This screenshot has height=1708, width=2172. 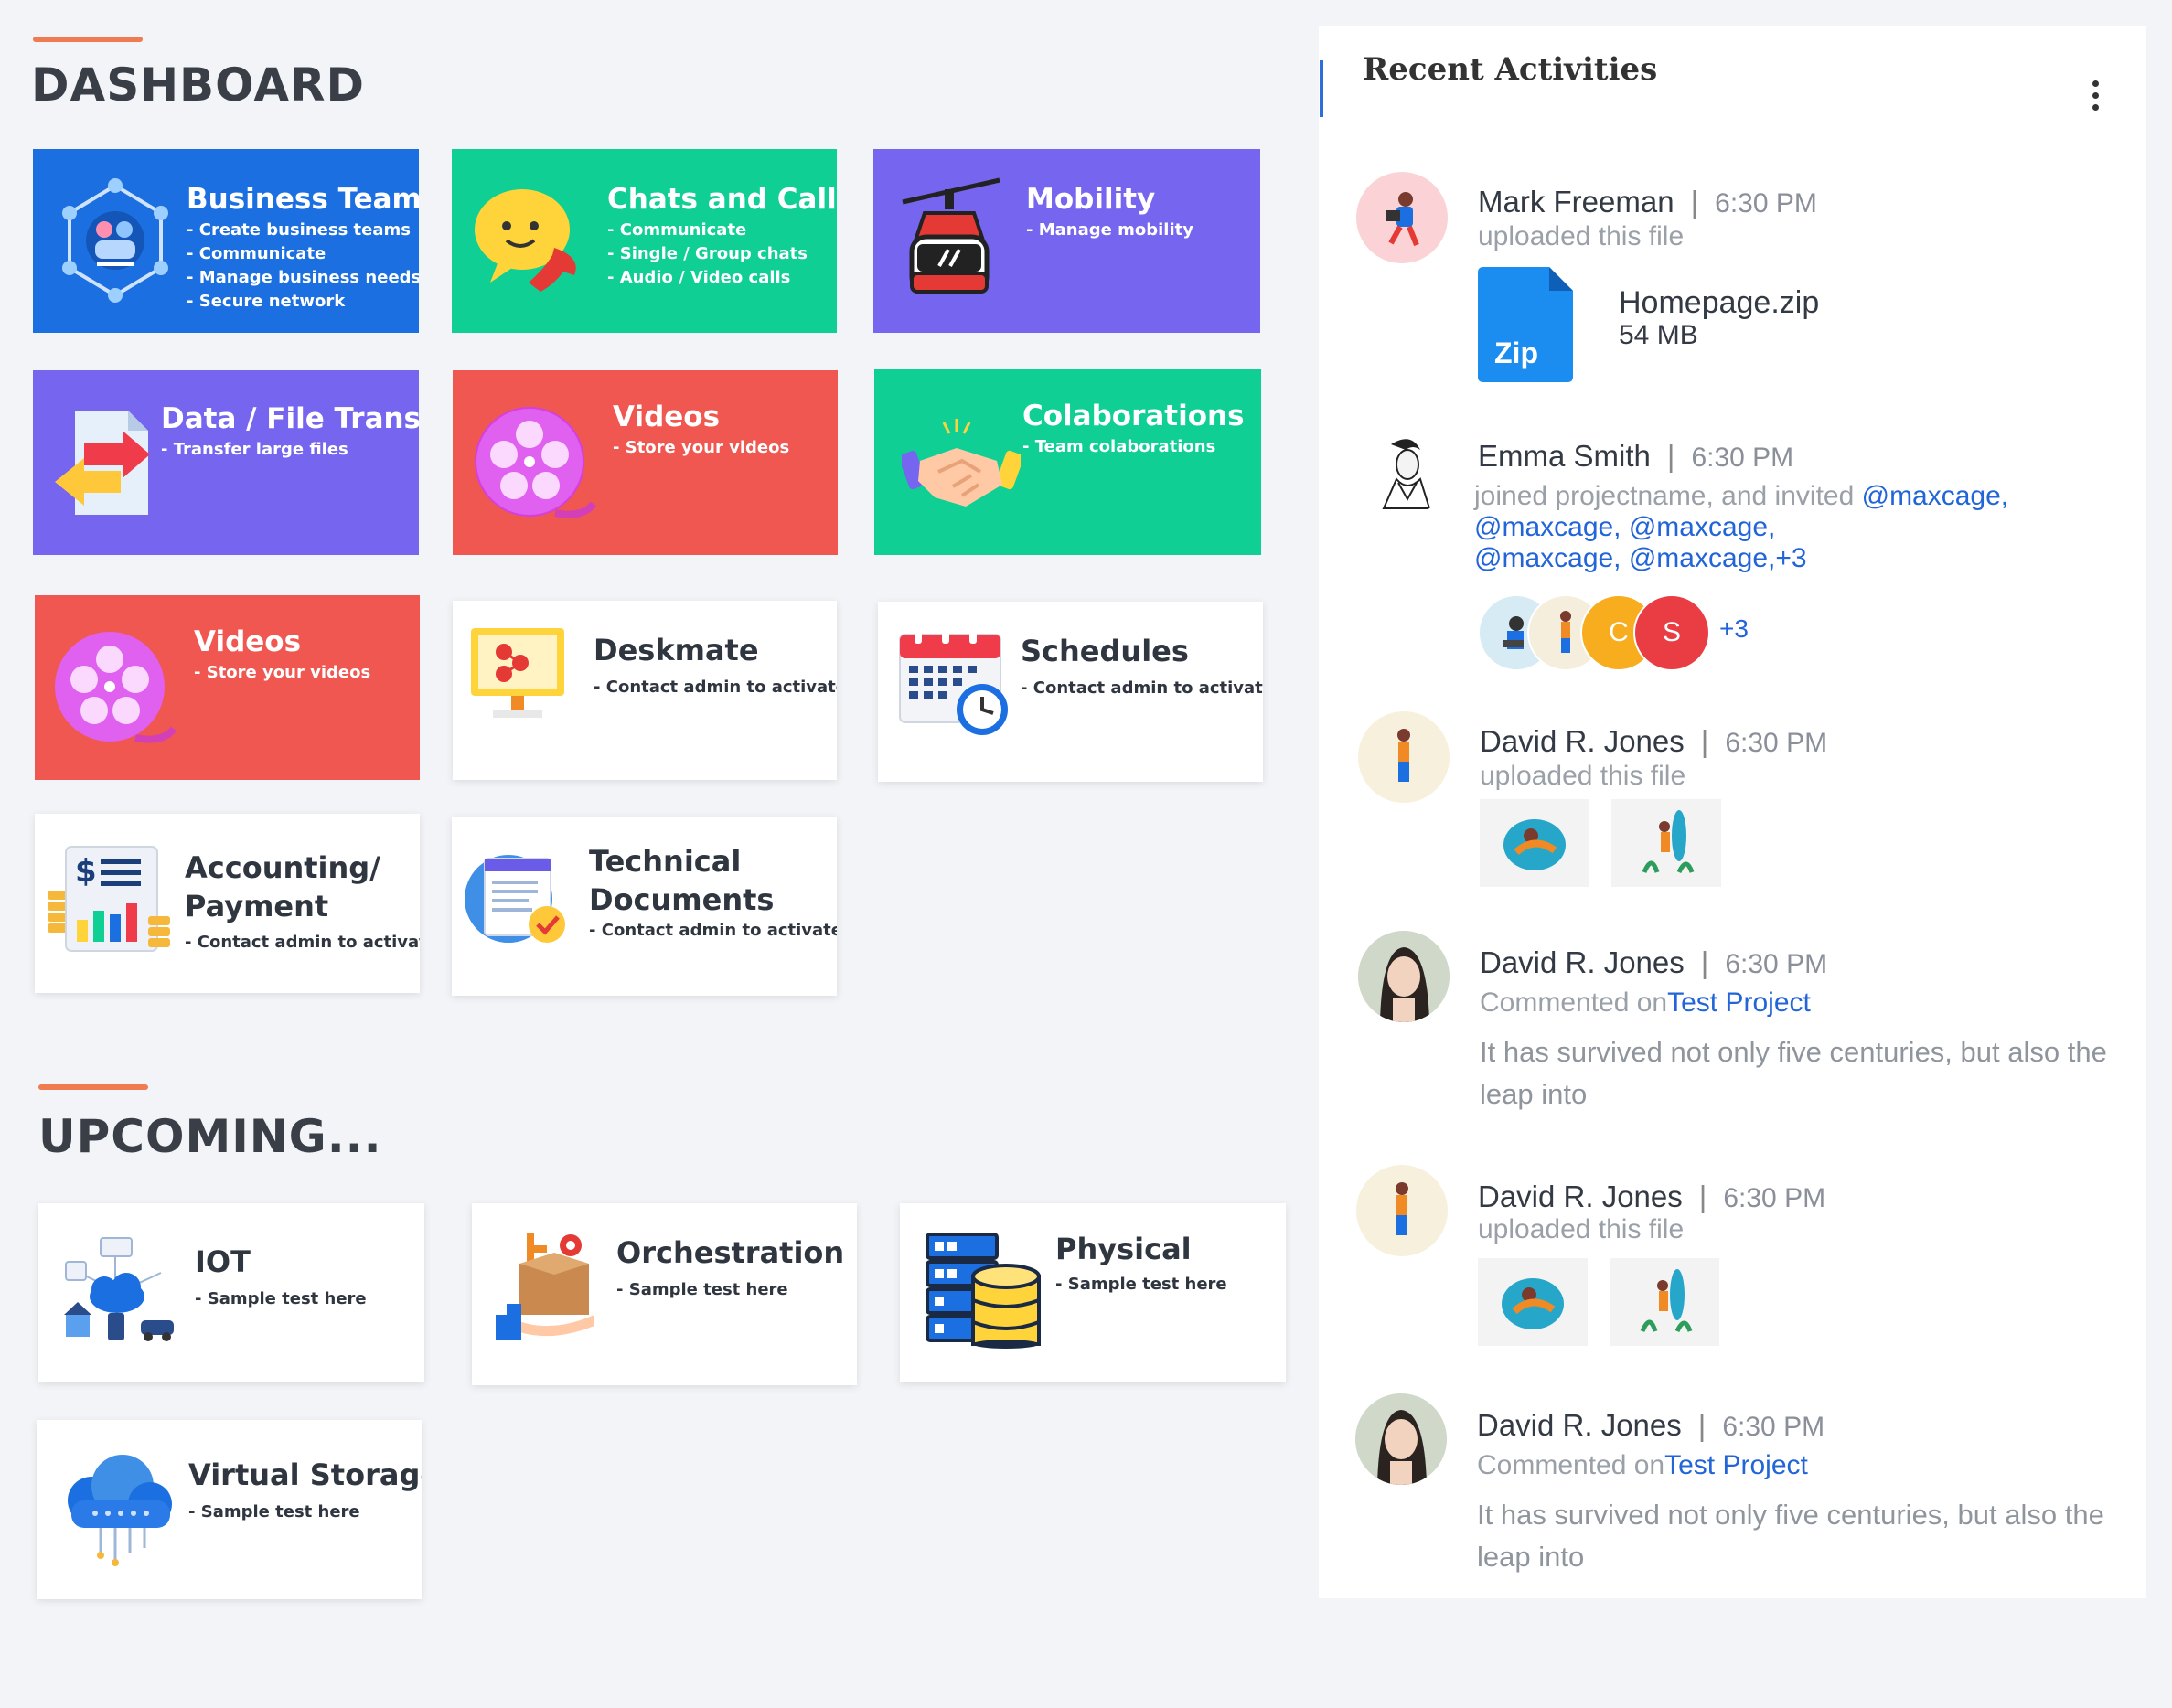 I want to click on iot-network-icon, so click(x=119, y=1289).